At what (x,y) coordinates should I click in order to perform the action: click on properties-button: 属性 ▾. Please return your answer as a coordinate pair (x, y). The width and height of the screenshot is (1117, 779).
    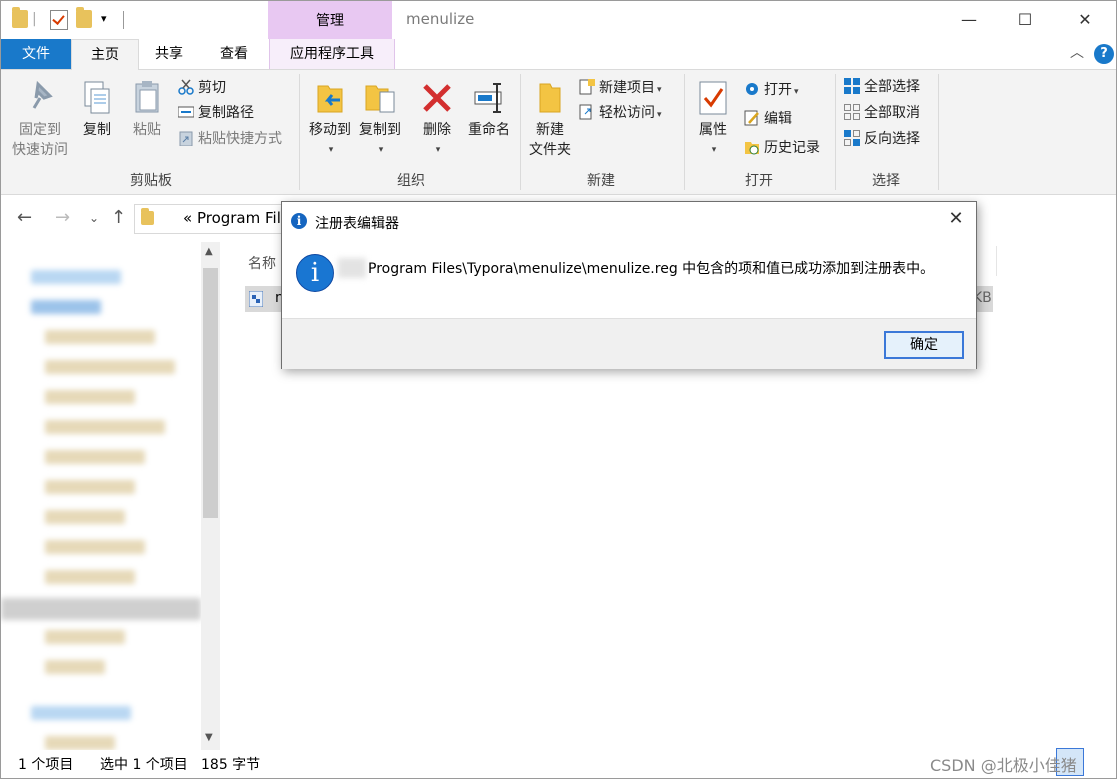
    Looking at the image, I should click on (713, 120).